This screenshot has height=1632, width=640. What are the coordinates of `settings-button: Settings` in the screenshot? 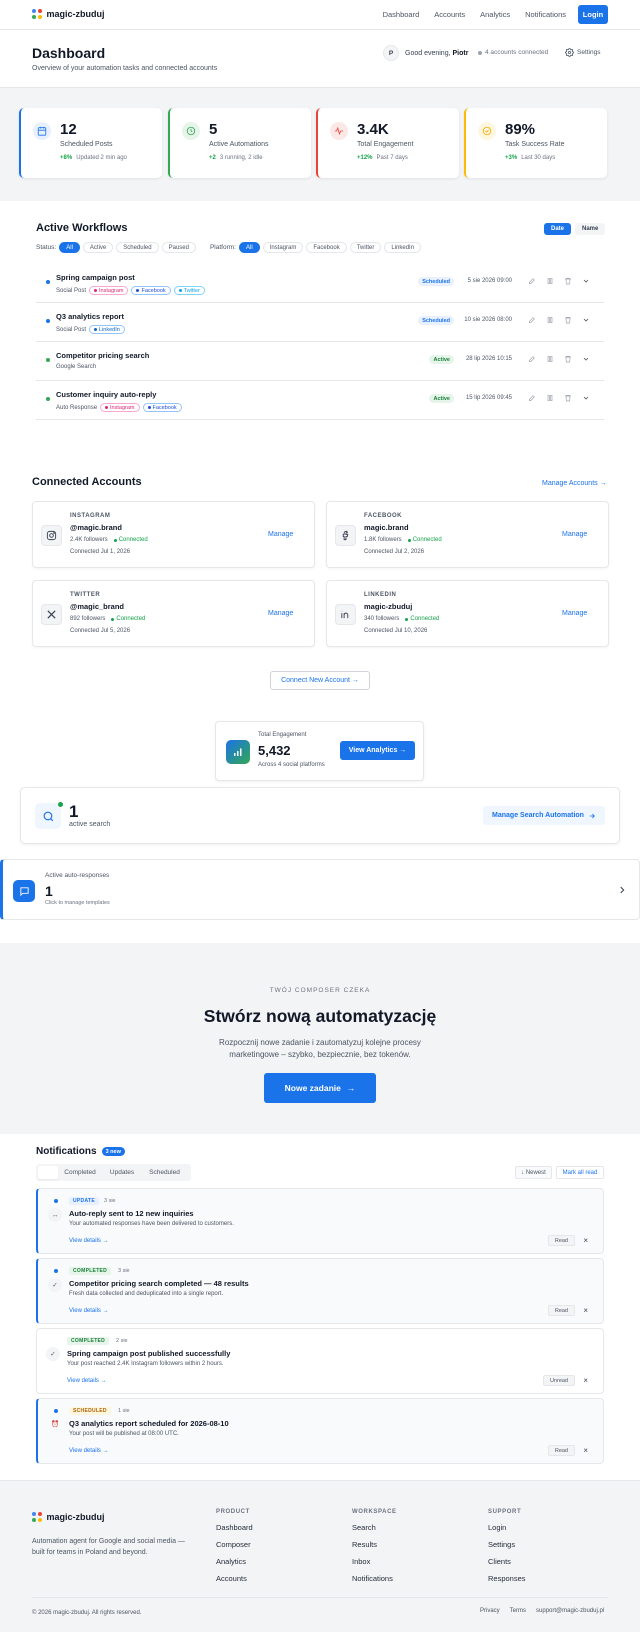 It's located at (583, 52).